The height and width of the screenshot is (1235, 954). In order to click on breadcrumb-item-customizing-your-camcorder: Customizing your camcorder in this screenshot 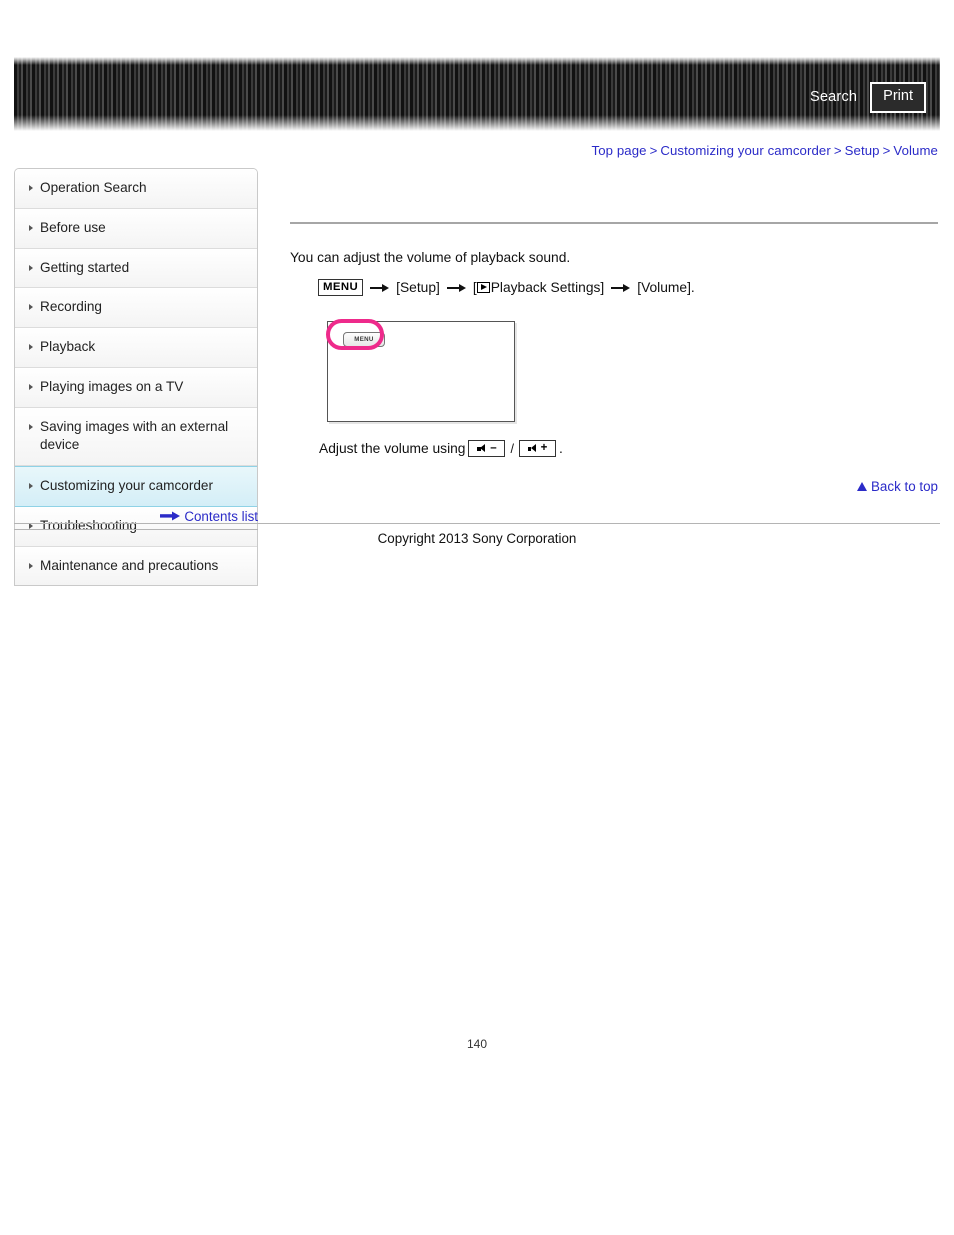, I will do `click(745, 150)`.